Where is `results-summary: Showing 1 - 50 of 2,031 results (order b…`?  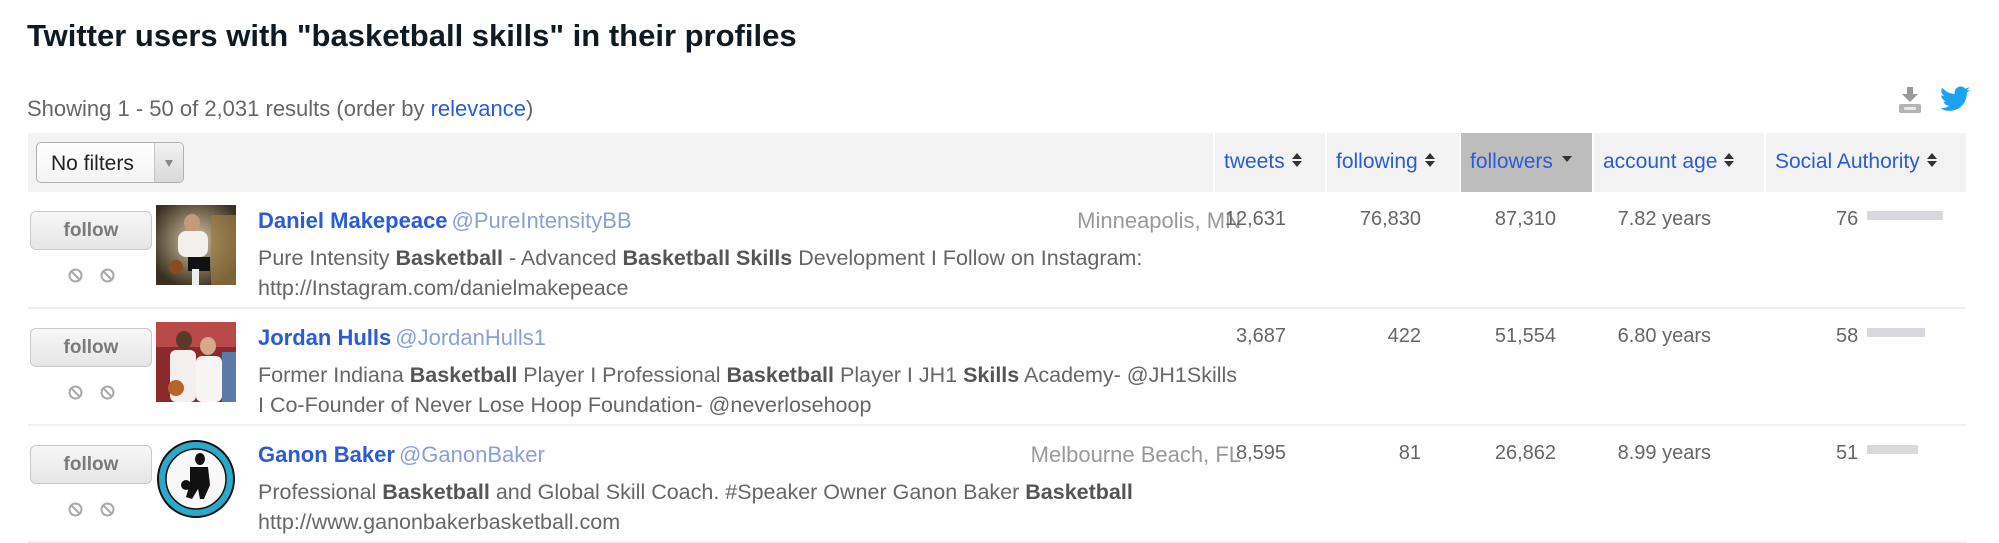
results-summary: Showing 1 - 50 of 2,031 results (order b… is located at coordinates (280, 109).